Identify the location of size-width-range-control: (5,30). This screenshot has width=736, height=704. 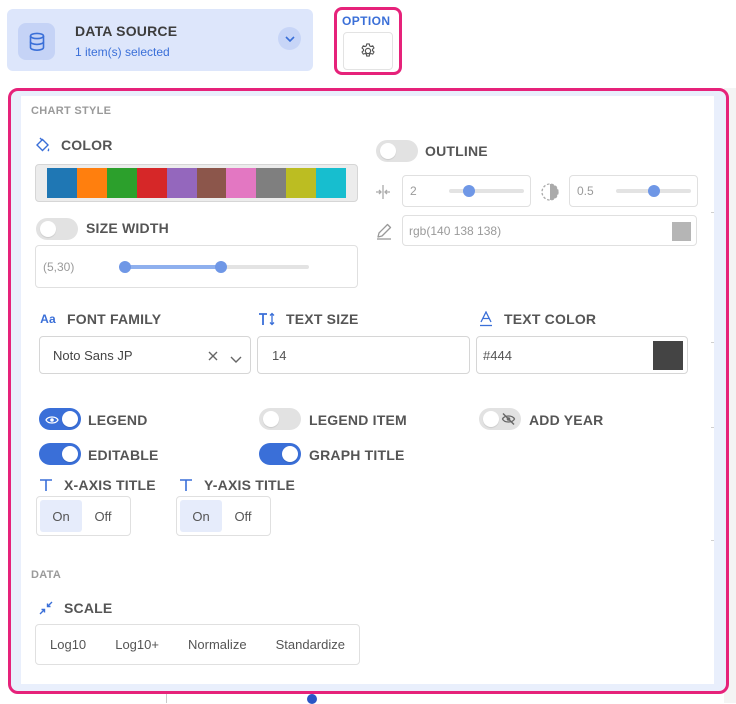
(196, 266).